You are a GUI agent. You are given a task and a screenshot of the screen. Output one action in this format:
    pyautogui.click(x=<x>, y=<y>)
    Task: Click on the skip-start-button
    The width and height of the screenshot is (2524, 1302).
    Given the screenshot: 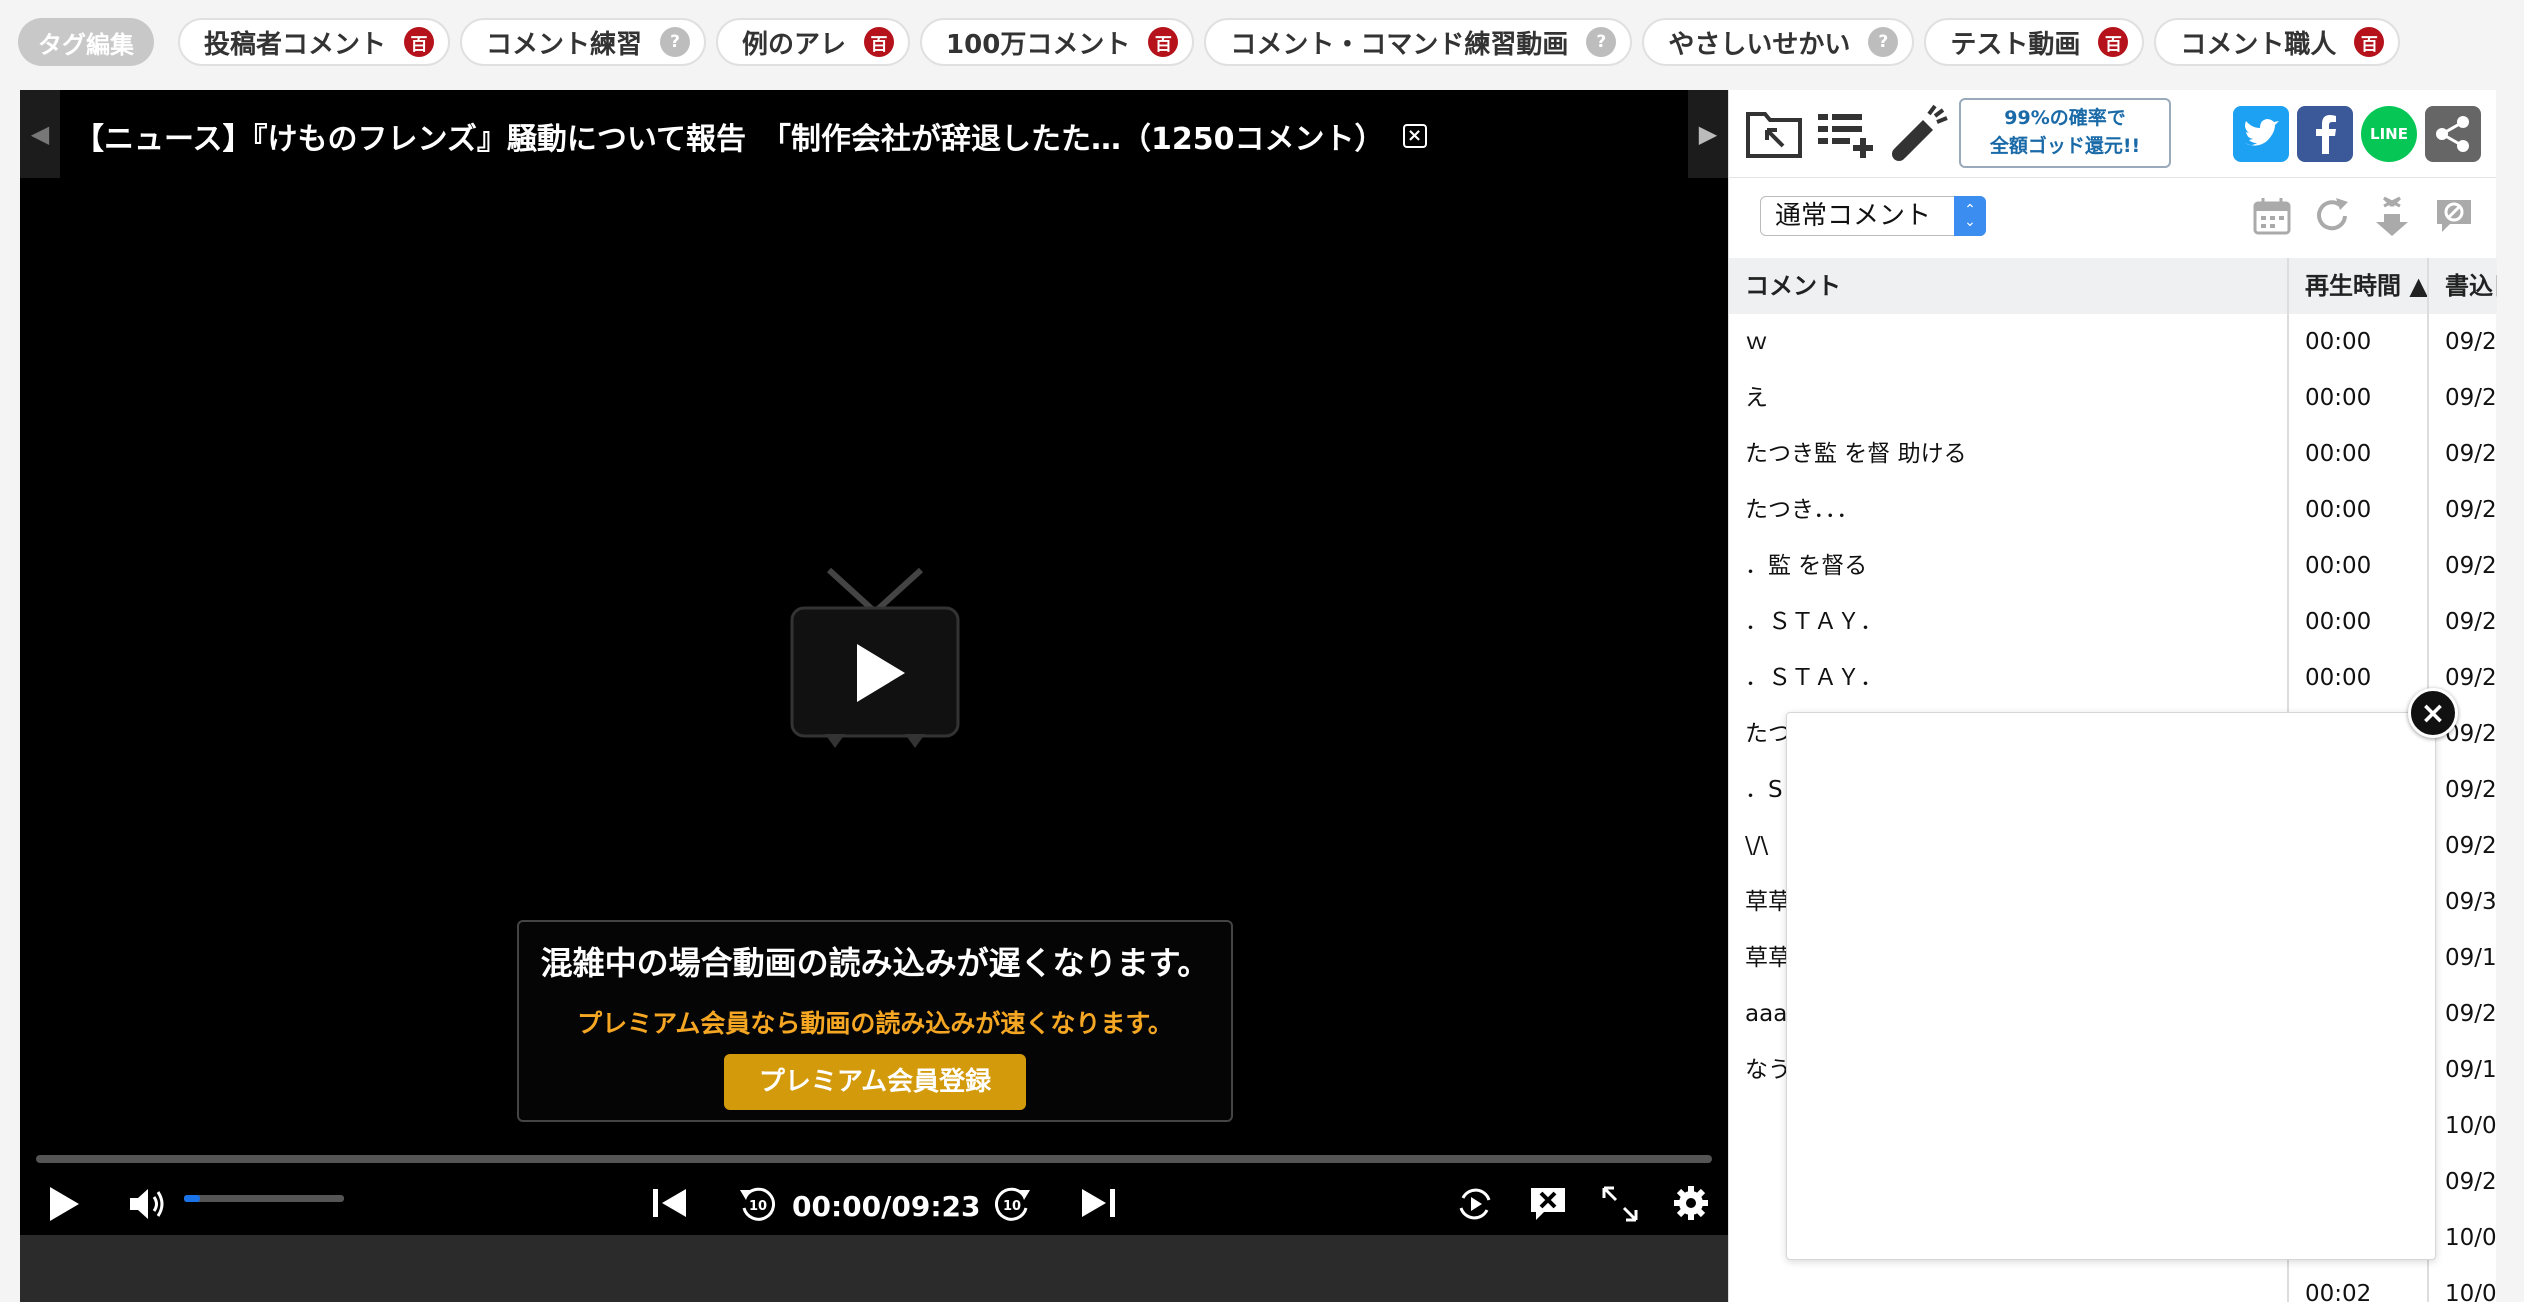 What is the action you would take?
    pyautogui.click(x=670, y=1203)
    